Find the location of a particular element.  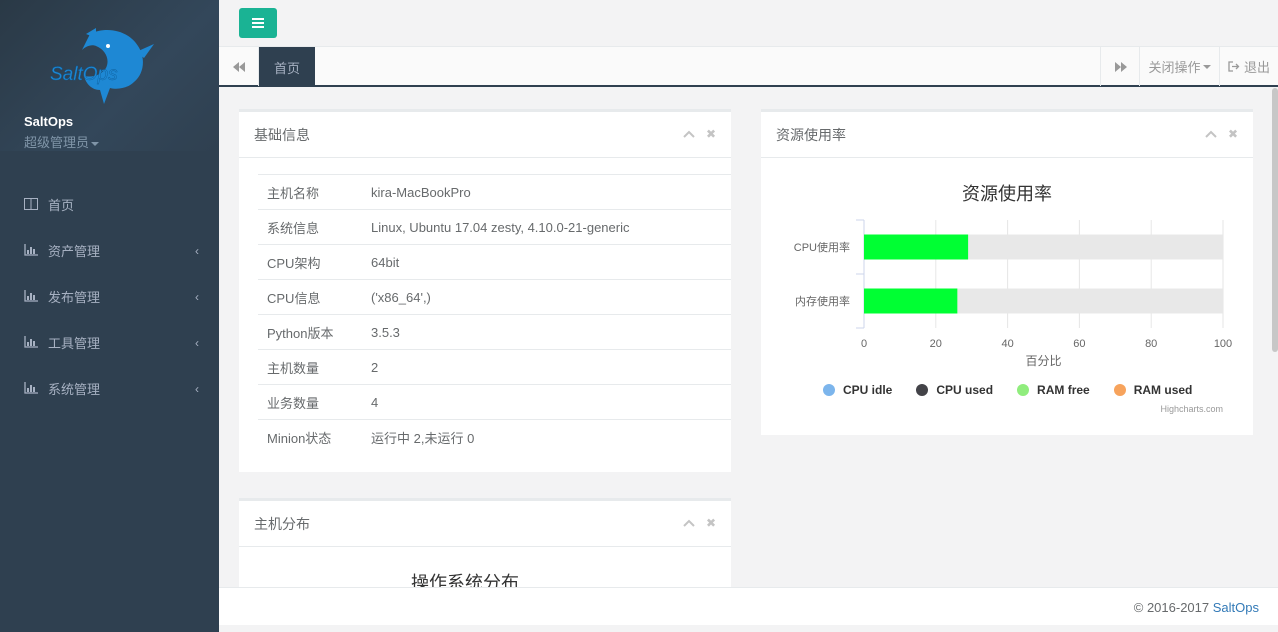

info-value: ('x86_64',) is located at coordinates (546, 297).